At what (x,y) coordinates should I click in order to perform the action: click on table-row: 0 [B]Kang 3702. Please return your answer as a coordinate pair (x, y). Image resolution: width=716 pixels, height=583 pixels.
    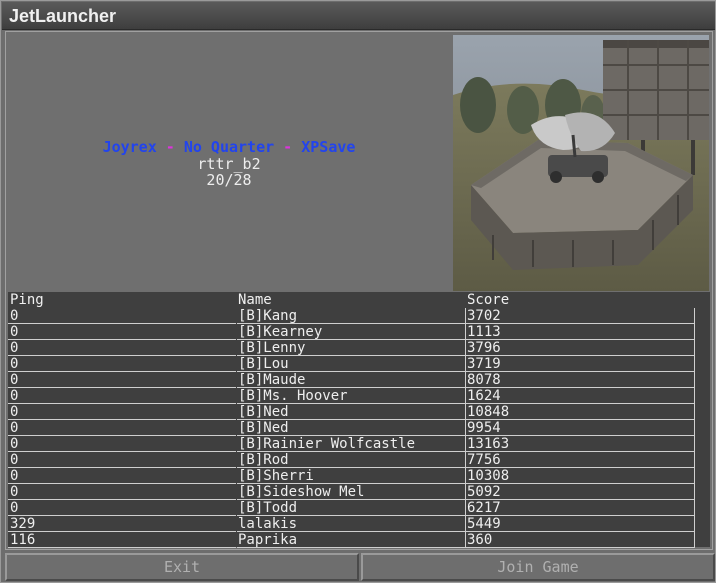
    Looking at the image, I should click on (359, 316).